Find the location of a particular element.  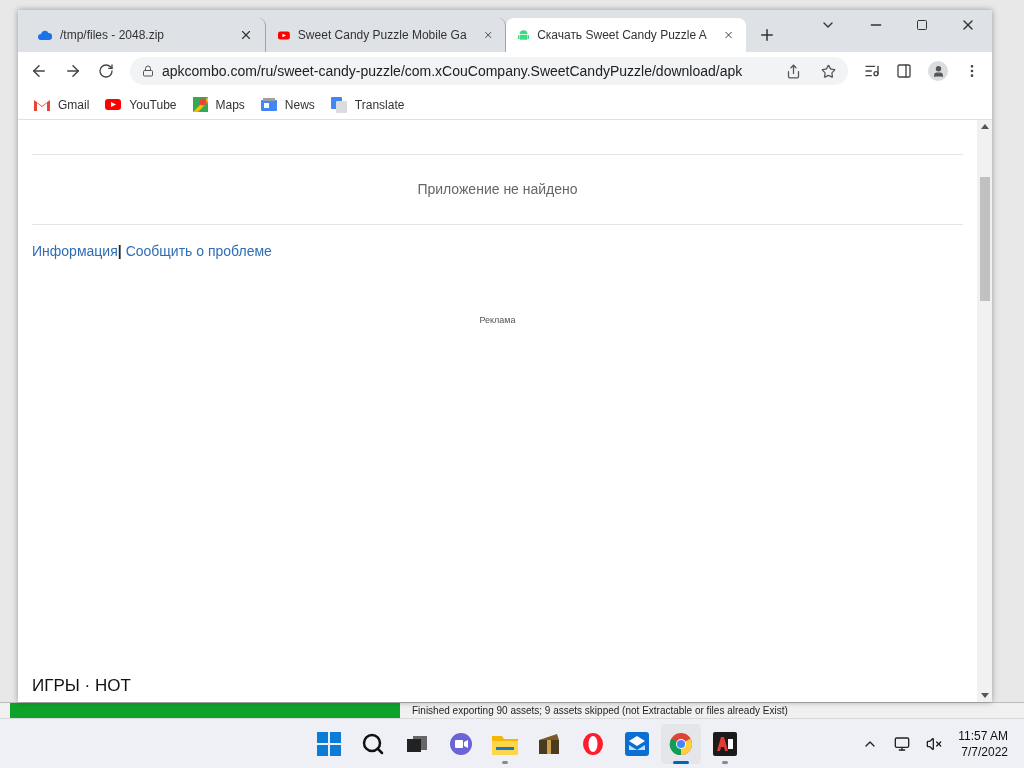

side-panel-icon is located at coordinates (904, 71).